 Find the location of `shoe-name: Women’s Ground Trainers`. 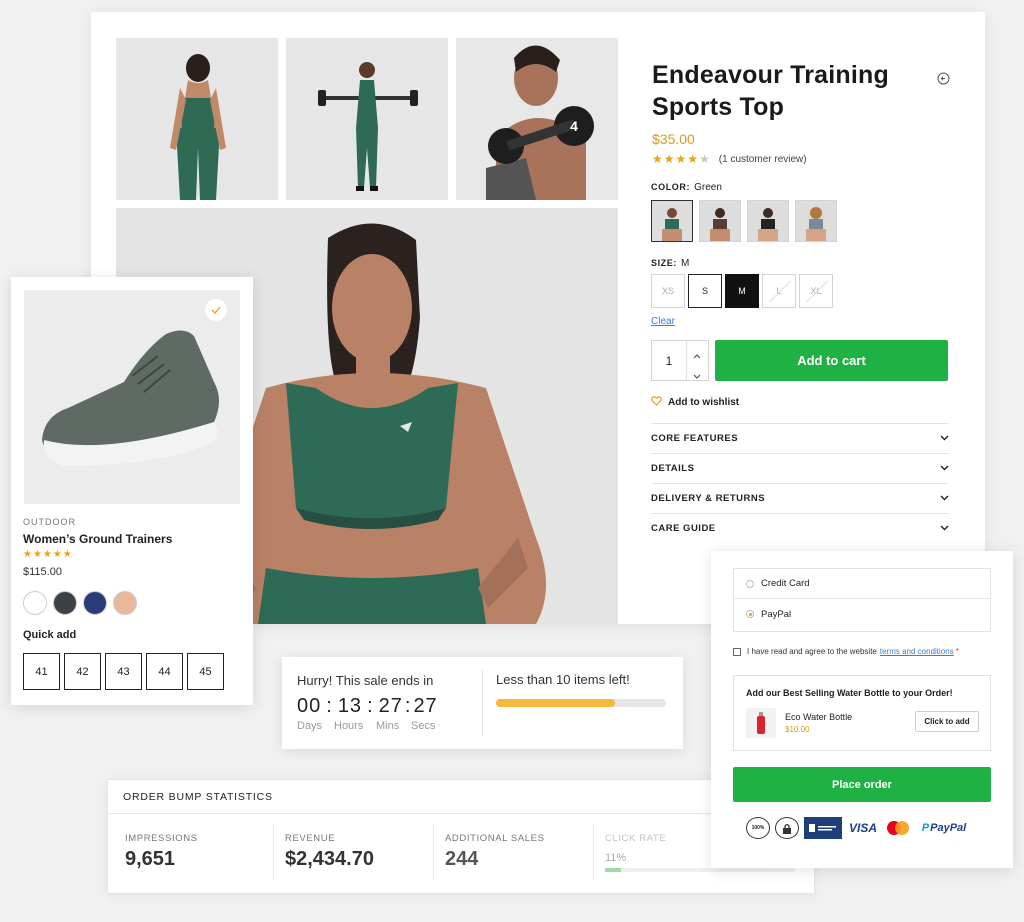

shoe-name: Women’s Ground Trainers is located at coordinates (97, 539).